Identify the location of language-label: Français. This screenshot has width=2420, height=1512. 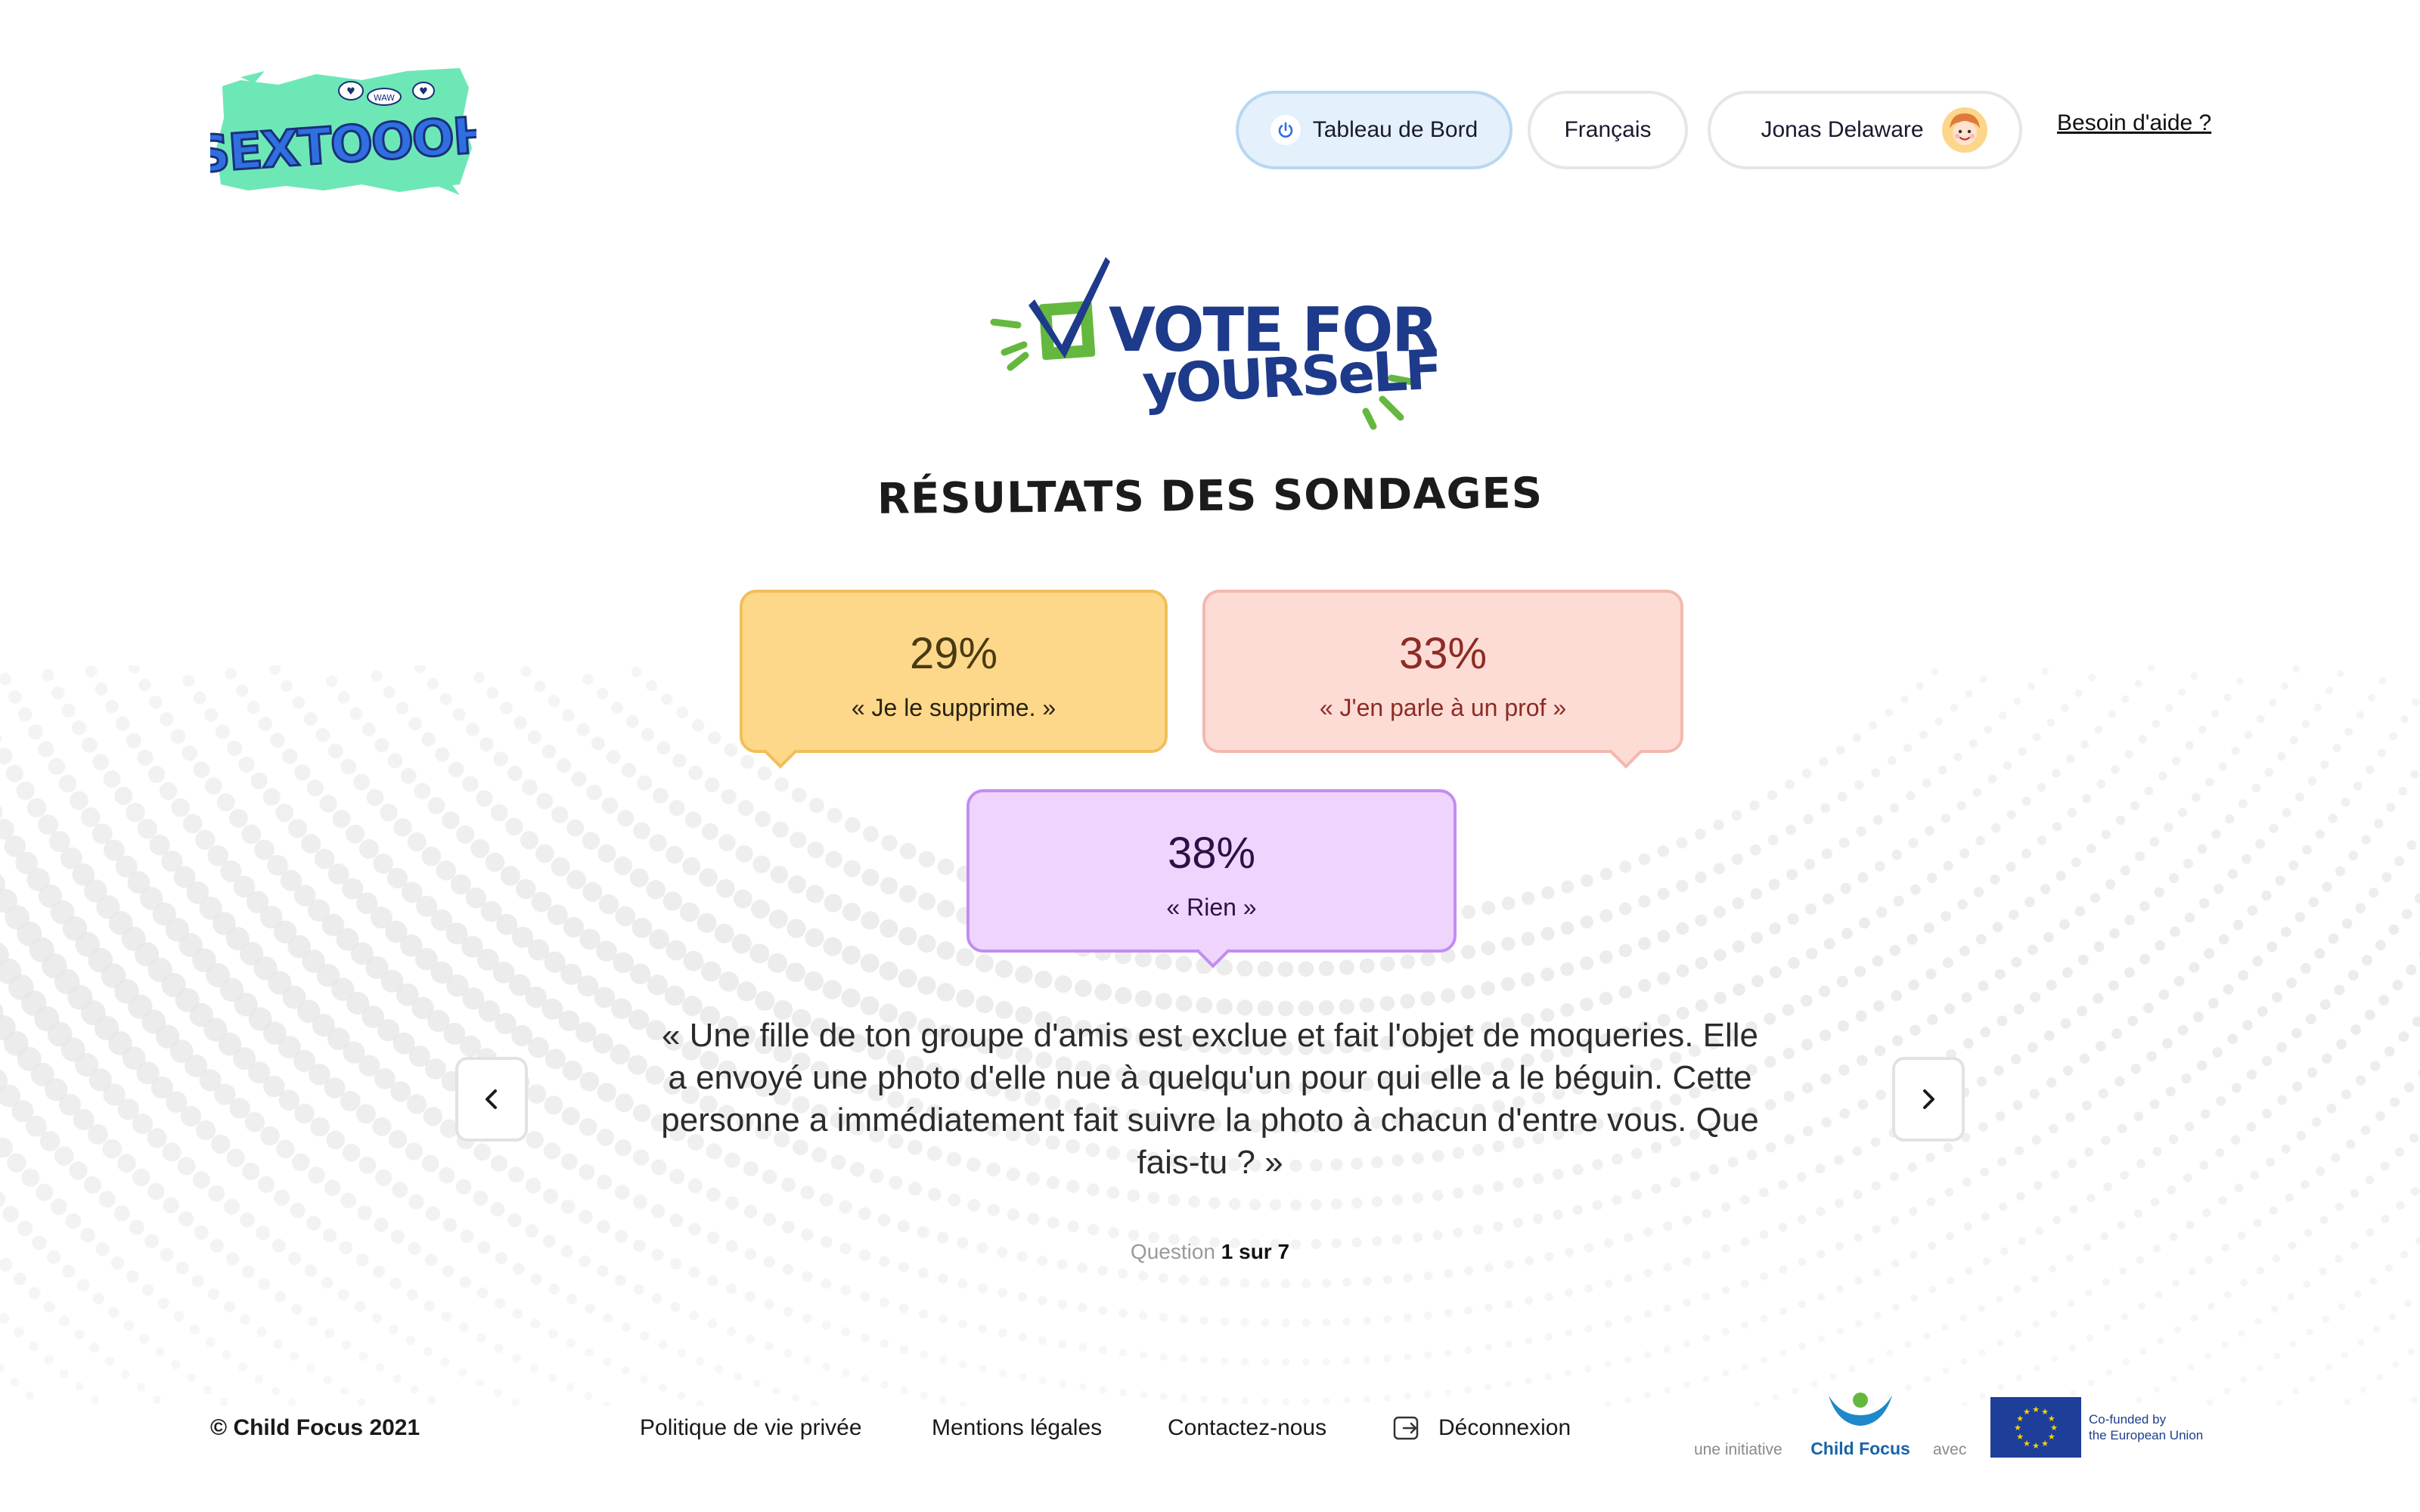
(1608, 129).